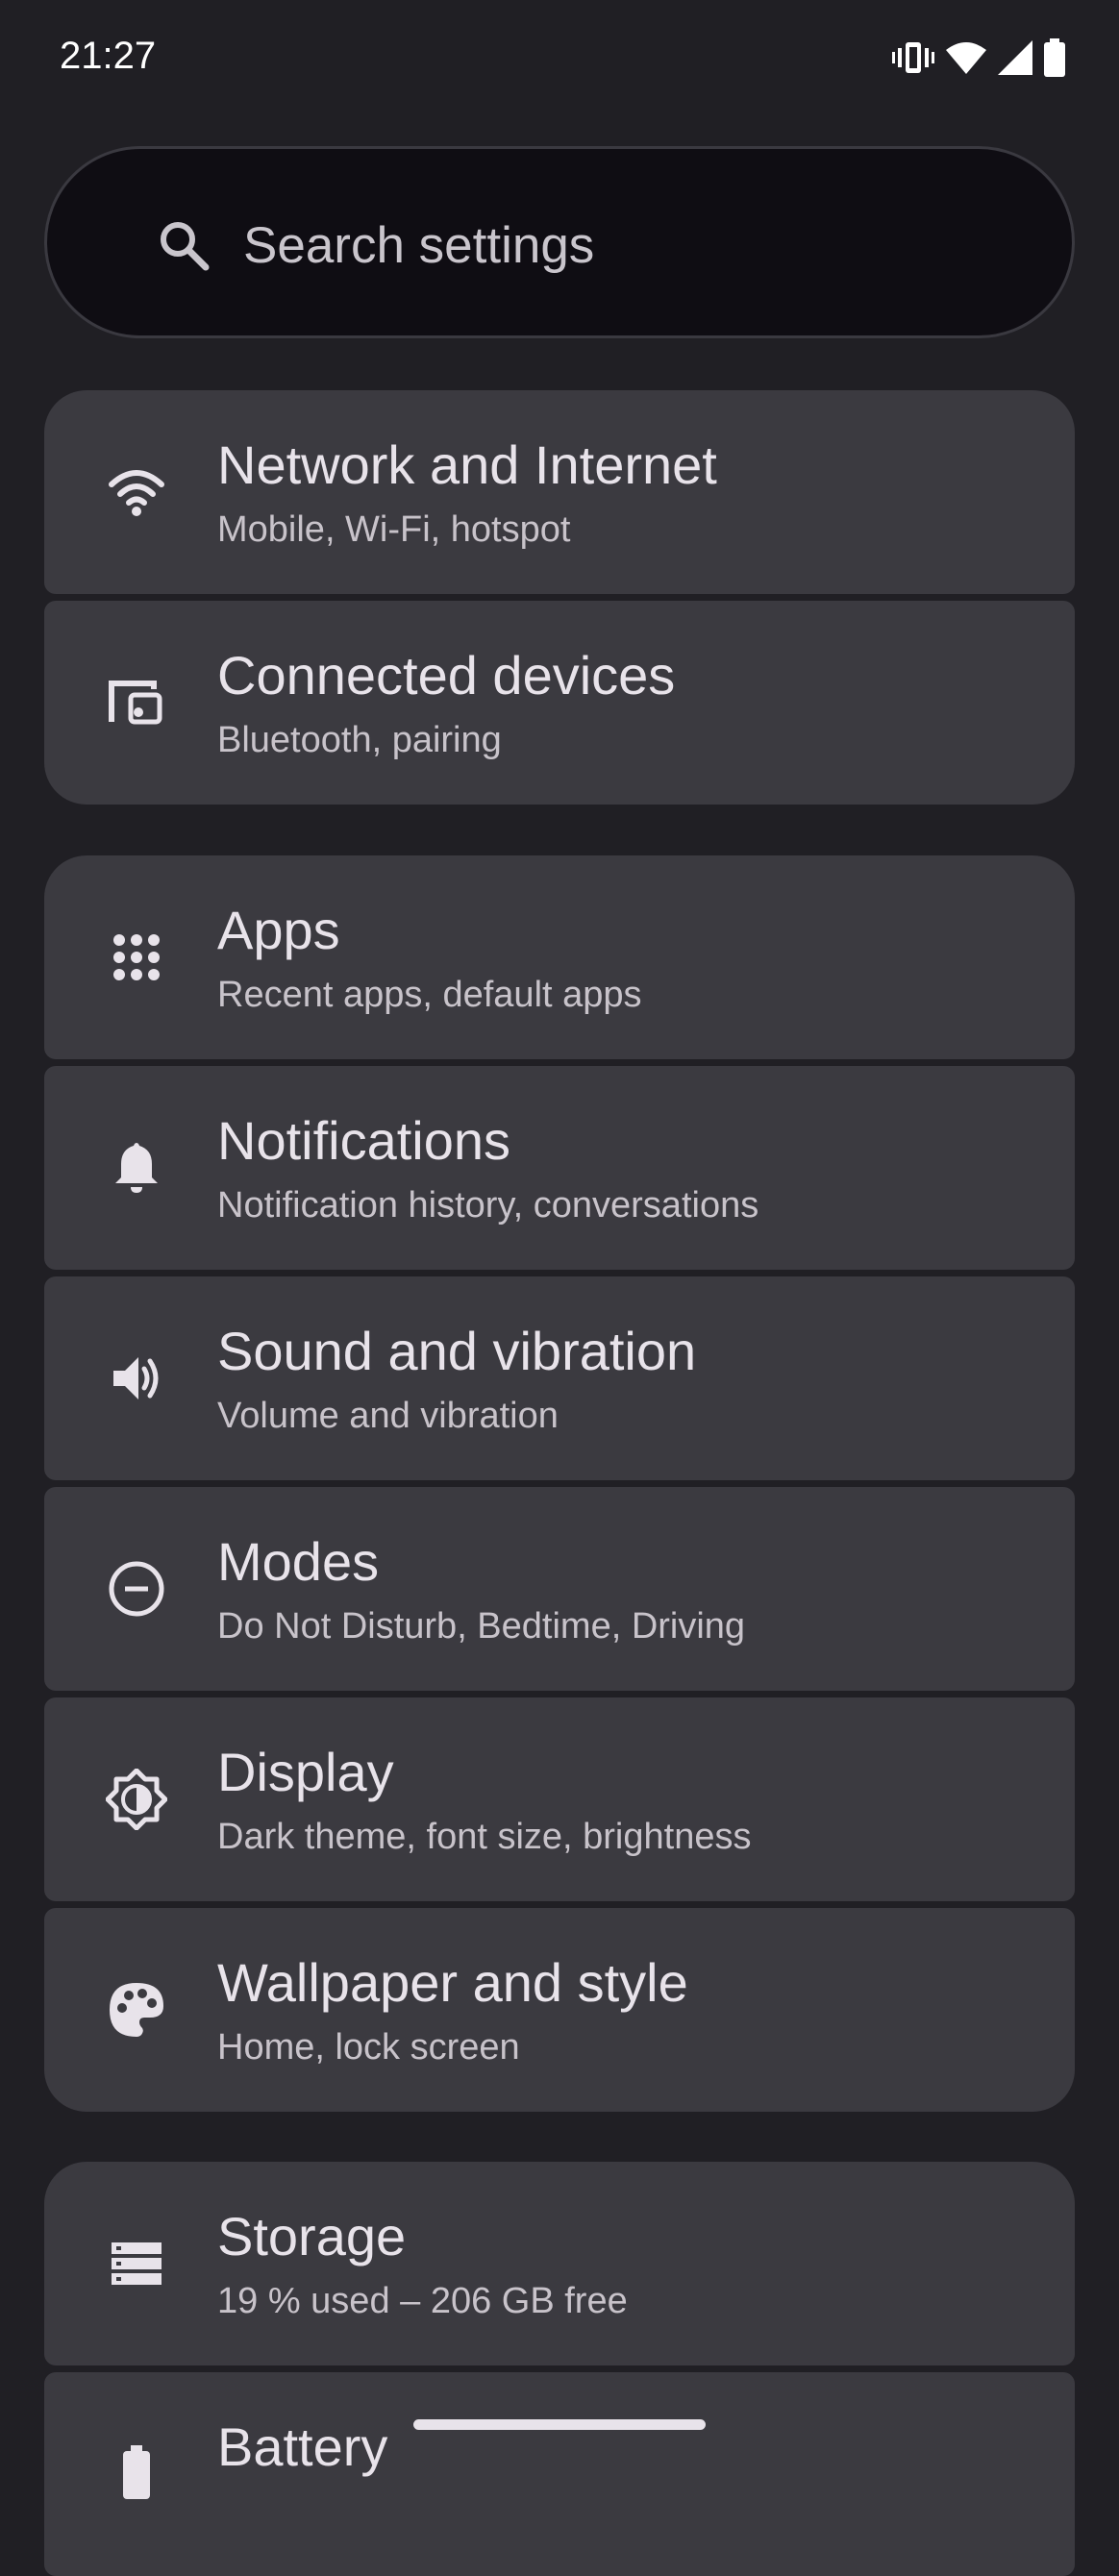  What do you see at coordinates (278, 930) in the screenshot?
I see `setting-title: Apps` at bounding box center [278, 930].